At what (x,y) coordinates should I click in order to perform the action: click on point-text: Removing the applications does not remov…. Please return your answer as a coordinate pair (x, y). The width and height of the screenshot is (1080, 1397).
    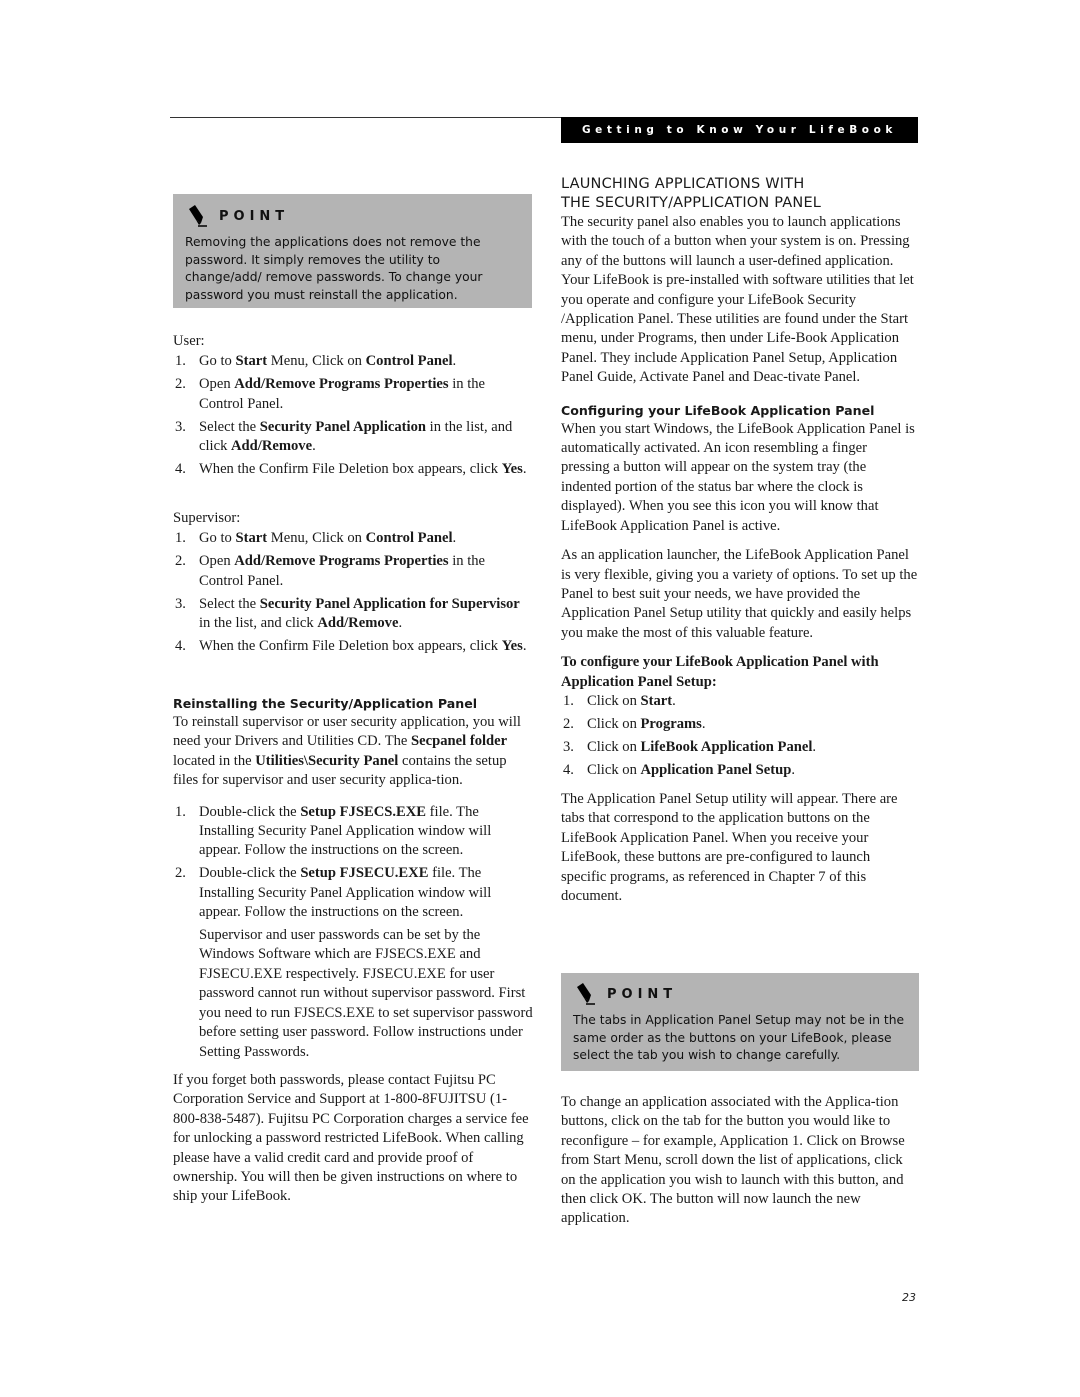
    Looking at the image, I should click on (334, 268).